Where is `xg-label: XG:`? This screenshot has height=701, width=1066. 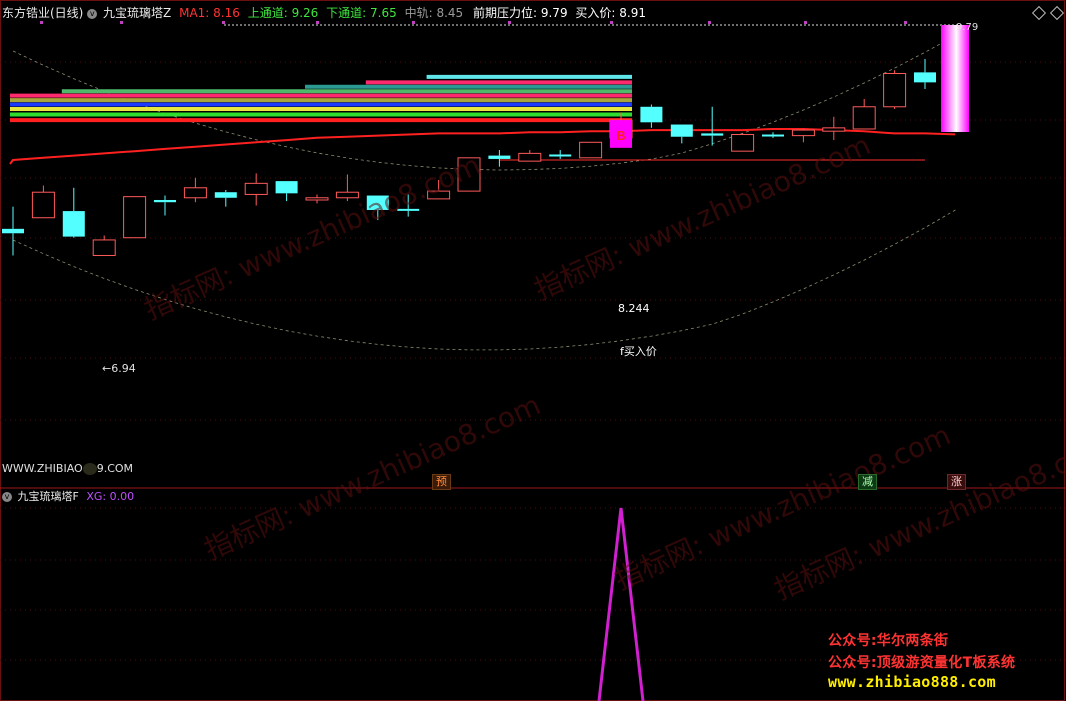 xg-label: XG: is located at coordinates (96, 496).